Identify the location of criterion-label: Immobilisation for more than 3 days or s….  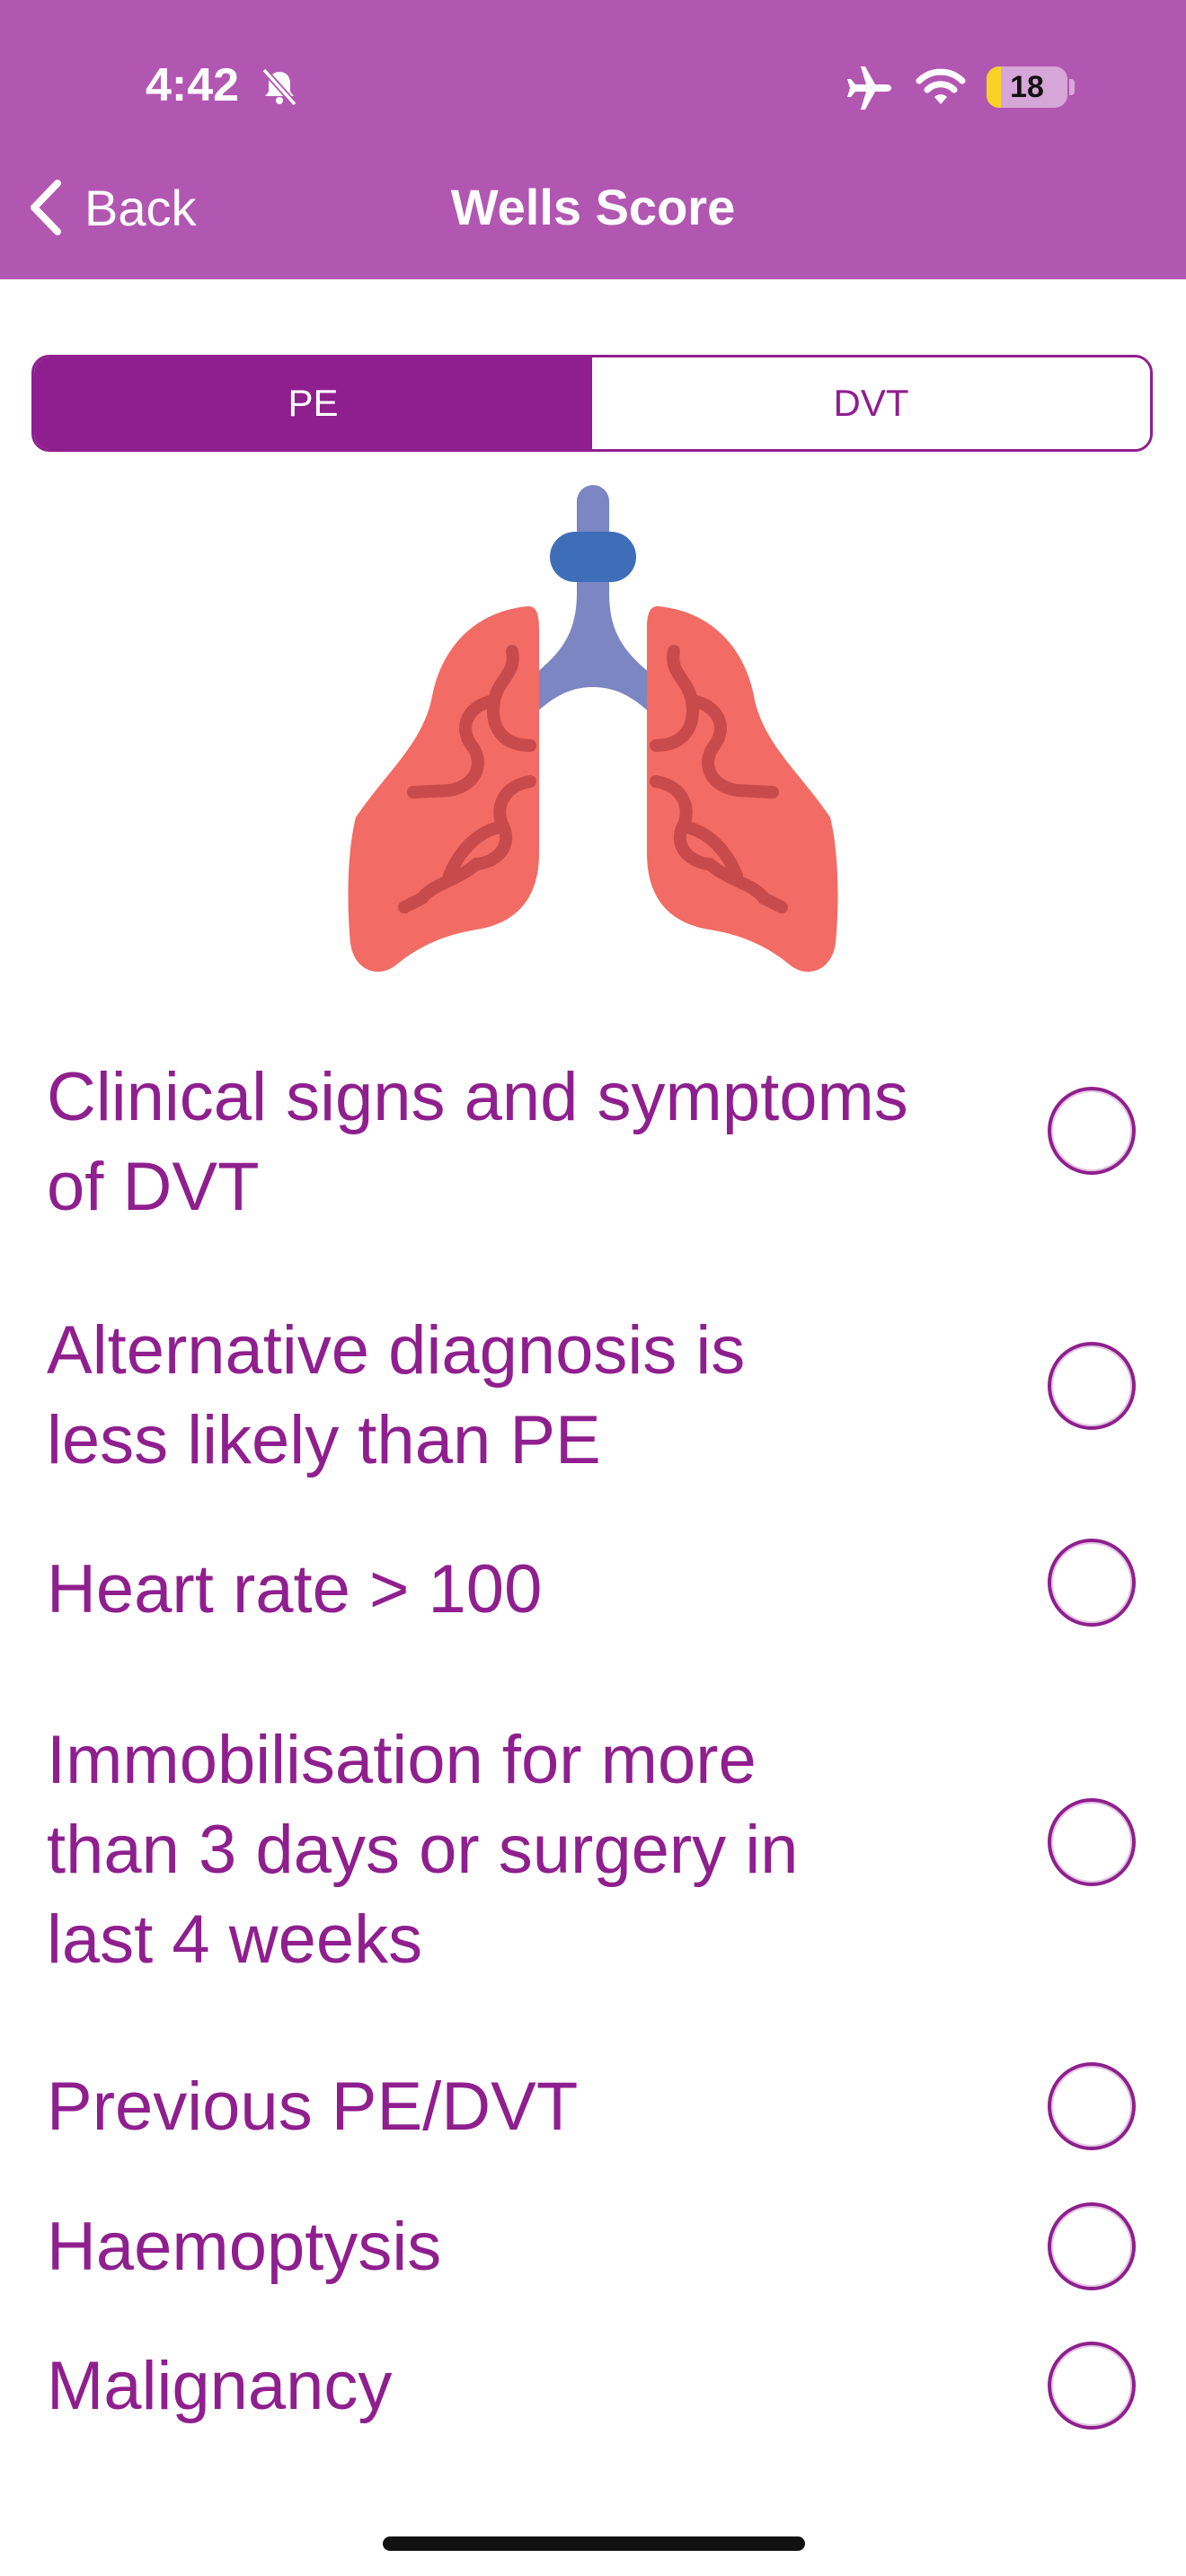
(441, 1850).